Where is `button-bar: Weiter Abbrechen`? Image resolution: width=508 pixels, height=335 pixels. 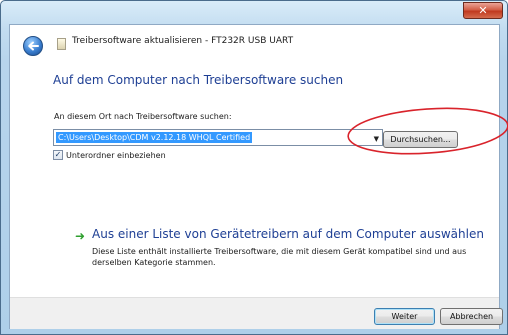
button-bar: Weiter Abbrechen is located at coordinates (256, 313).